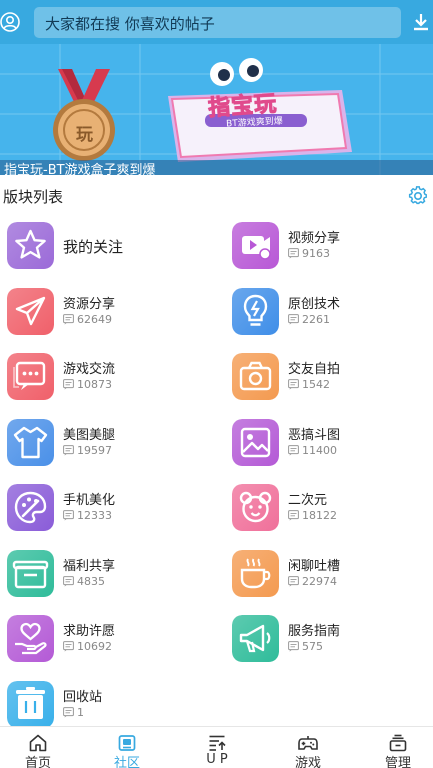 The image size is (433, 768). I want to click on palette-icon, so click(30, 507).